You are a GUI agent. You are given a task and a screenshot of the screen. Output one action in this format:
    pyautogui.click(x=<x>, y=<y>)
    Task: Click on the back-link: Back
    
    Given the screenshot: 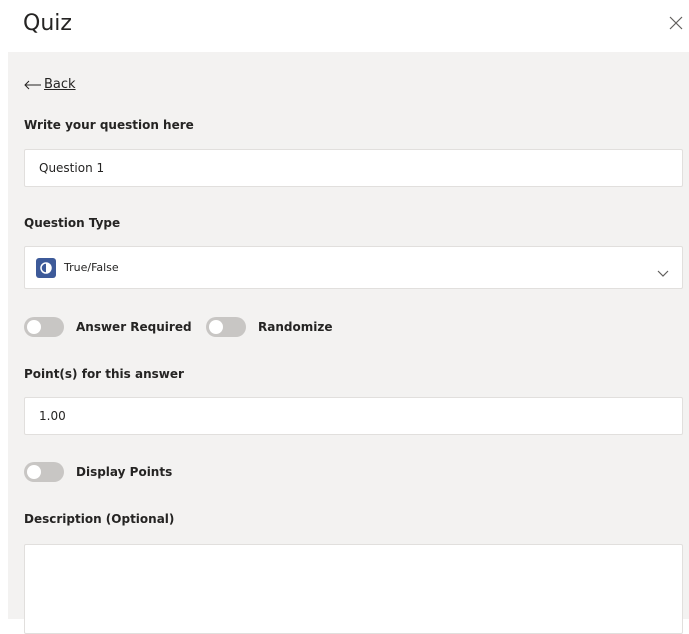 What is the action you would take?
    pyautogui.click(x=50, y=84)
    